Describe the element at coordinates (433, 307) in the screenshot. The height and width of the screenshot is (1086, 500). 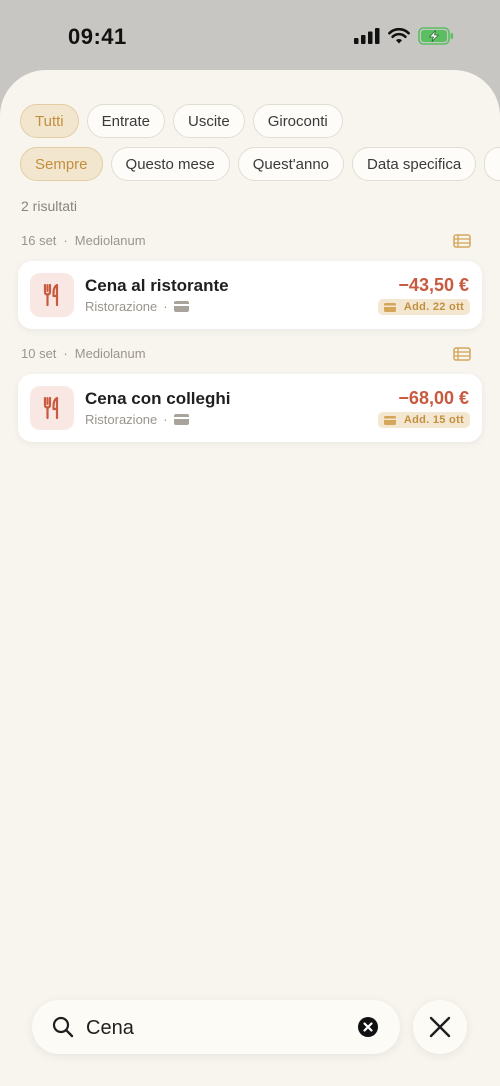
I see `added-date-label: Add. 22 ott` at that location.